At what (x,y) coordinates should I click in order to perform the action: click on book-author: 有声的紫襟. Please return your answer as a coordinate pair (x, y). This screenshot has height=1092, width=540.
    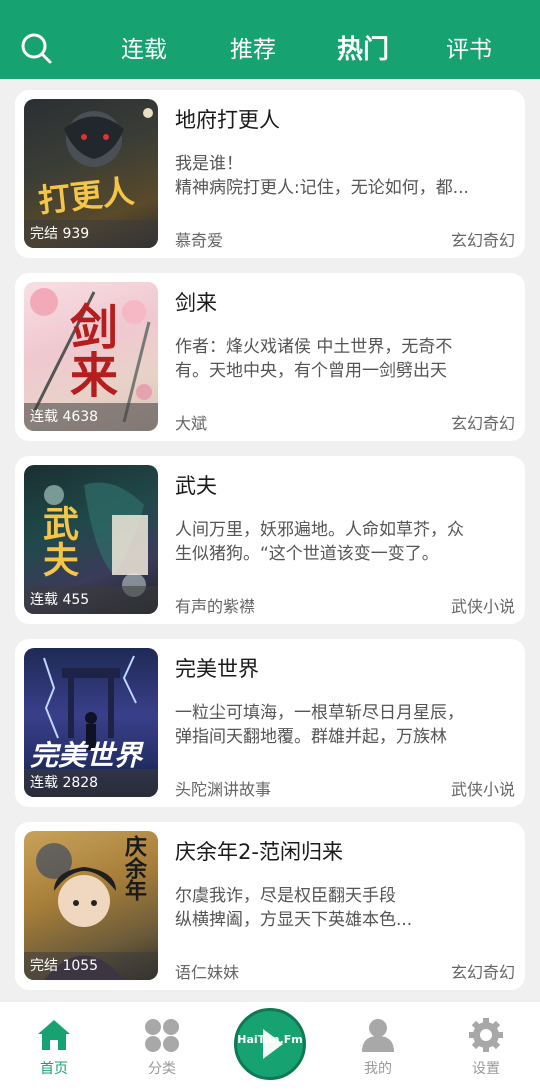
    Looking at the image, I should click on (215, 606).